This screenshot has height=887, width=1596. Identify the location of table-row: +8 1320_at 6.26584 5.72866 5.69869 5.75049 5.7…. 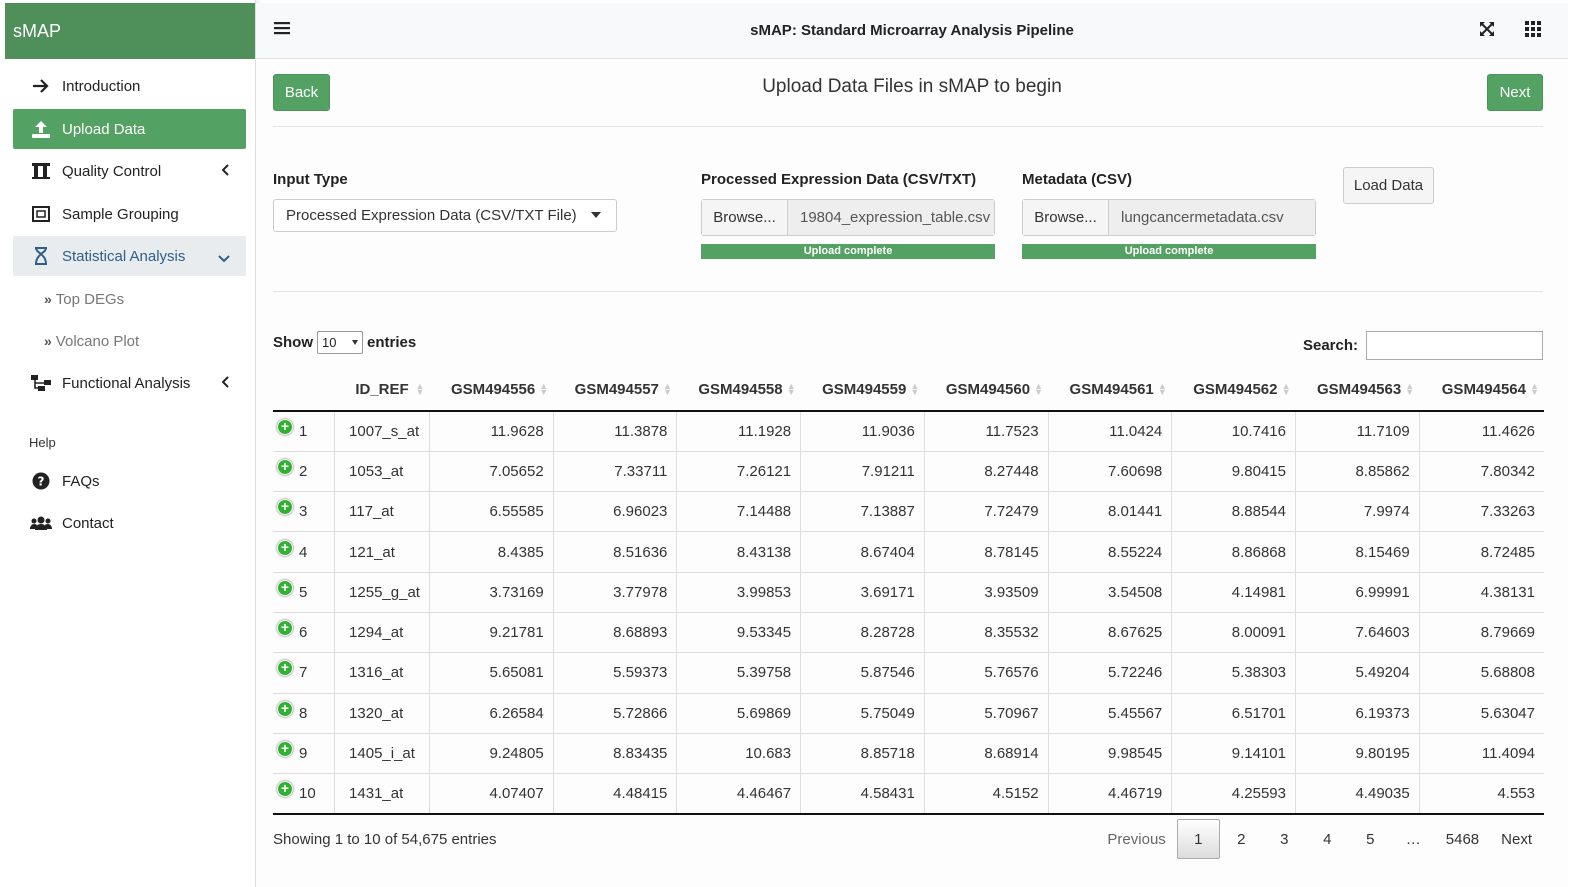
(908, 713).